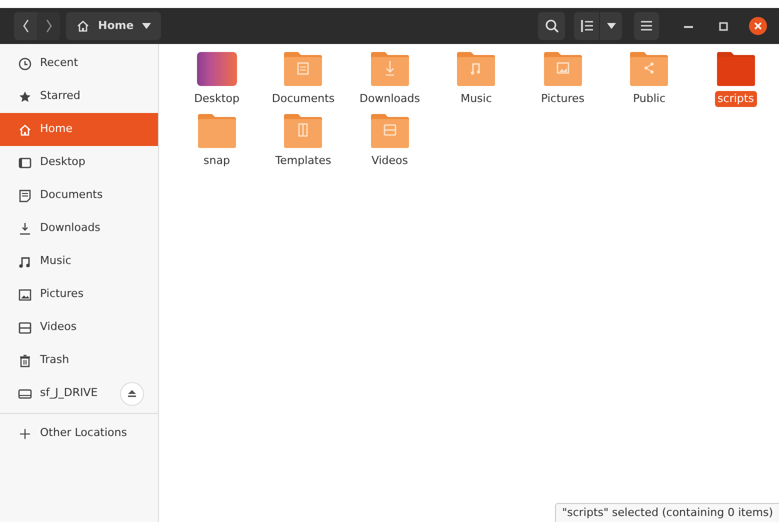  I want to click on trash-icon, so click(25, 361).